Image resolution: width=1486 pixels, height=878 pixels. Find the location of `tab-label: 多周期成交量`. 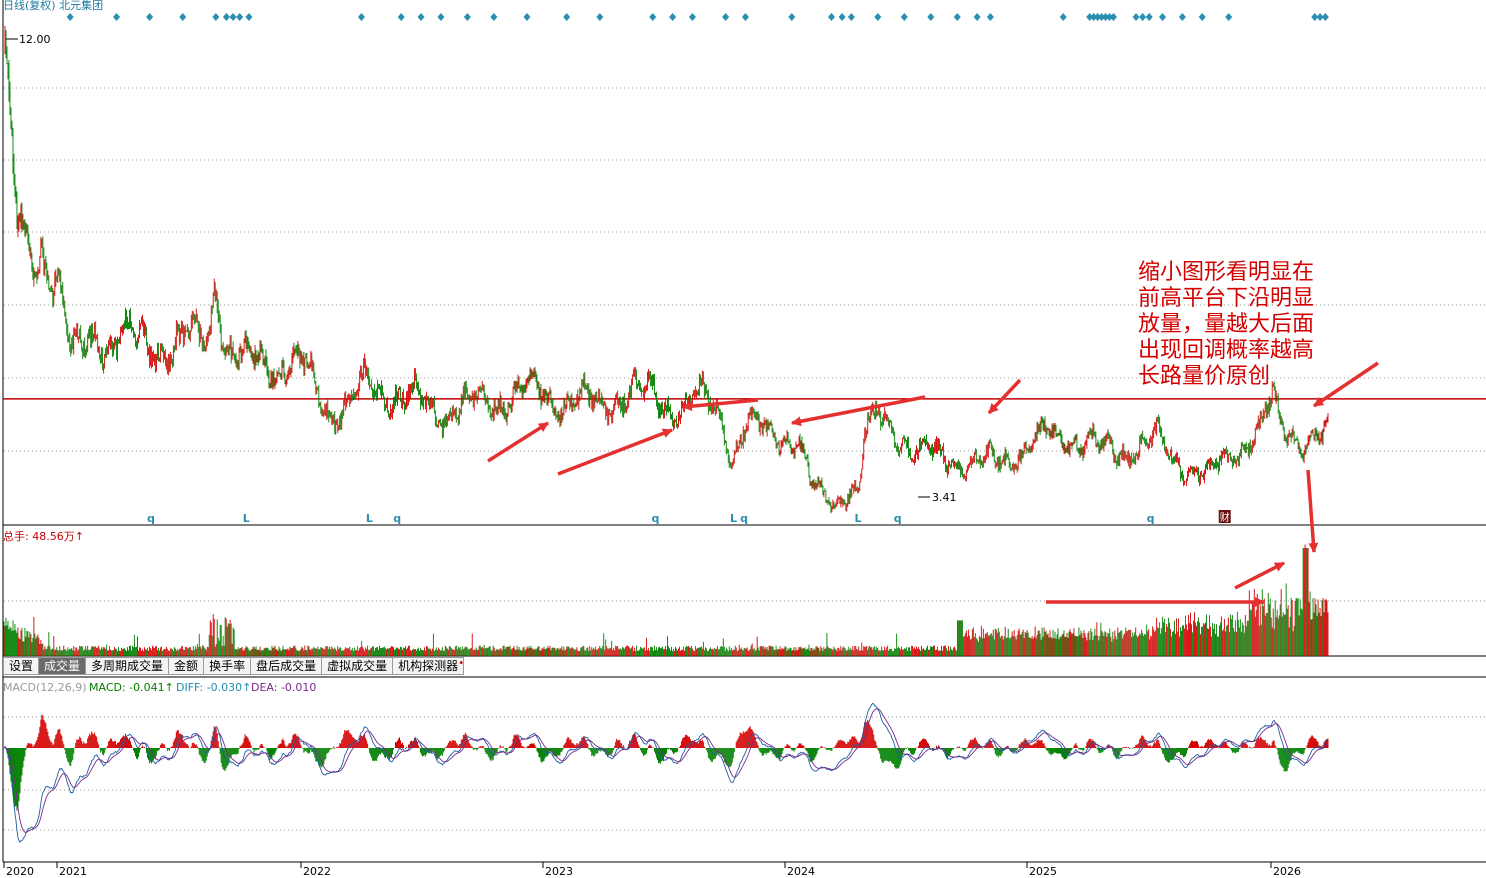

tab-label: 多周期成交量 is located at coordinates (127, 666).